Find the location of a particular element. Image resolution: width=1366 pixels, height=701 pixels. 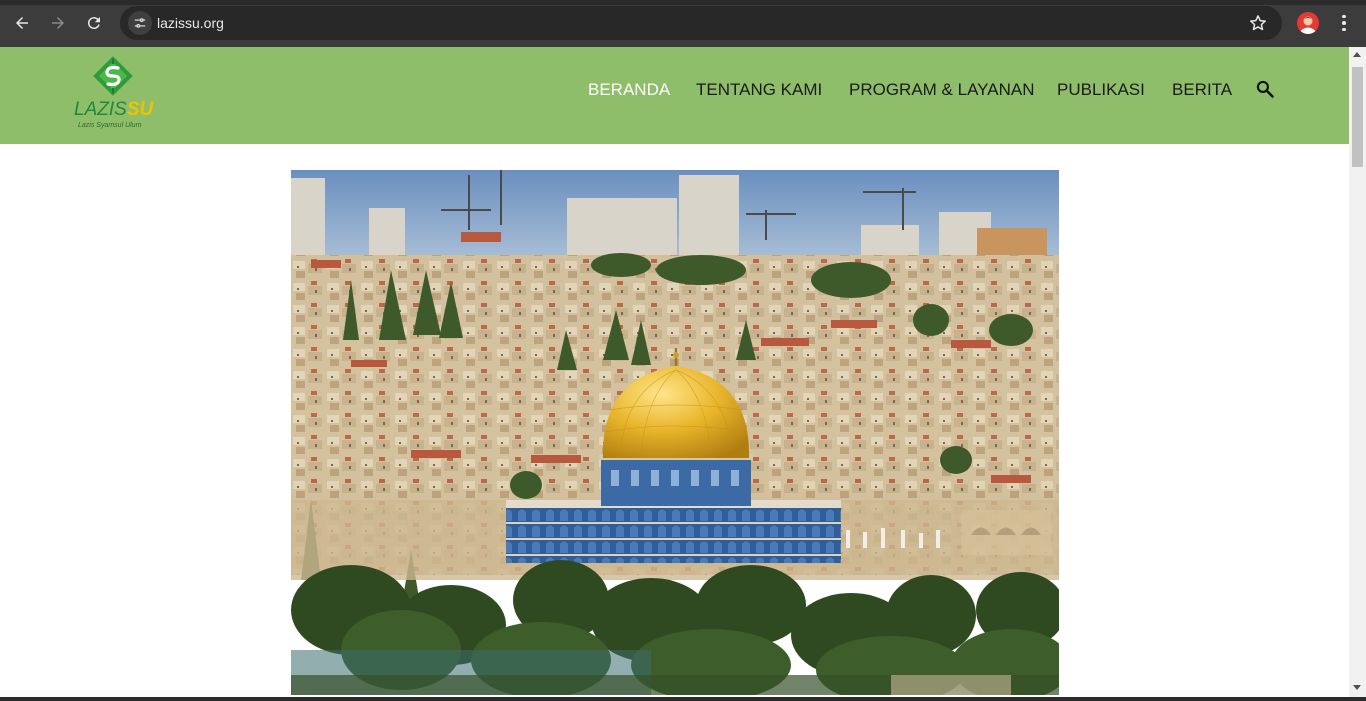

site-info-button is located at coordinates (140, 23).